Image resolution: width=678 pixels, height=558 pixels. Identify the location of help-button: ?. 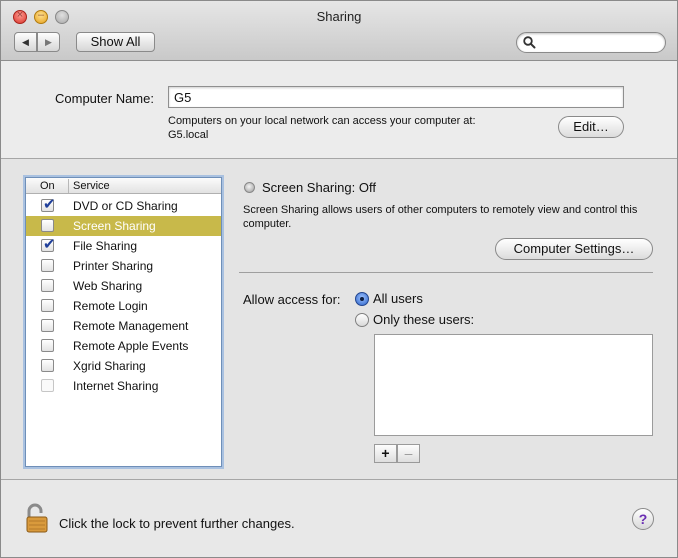
(643, 519).